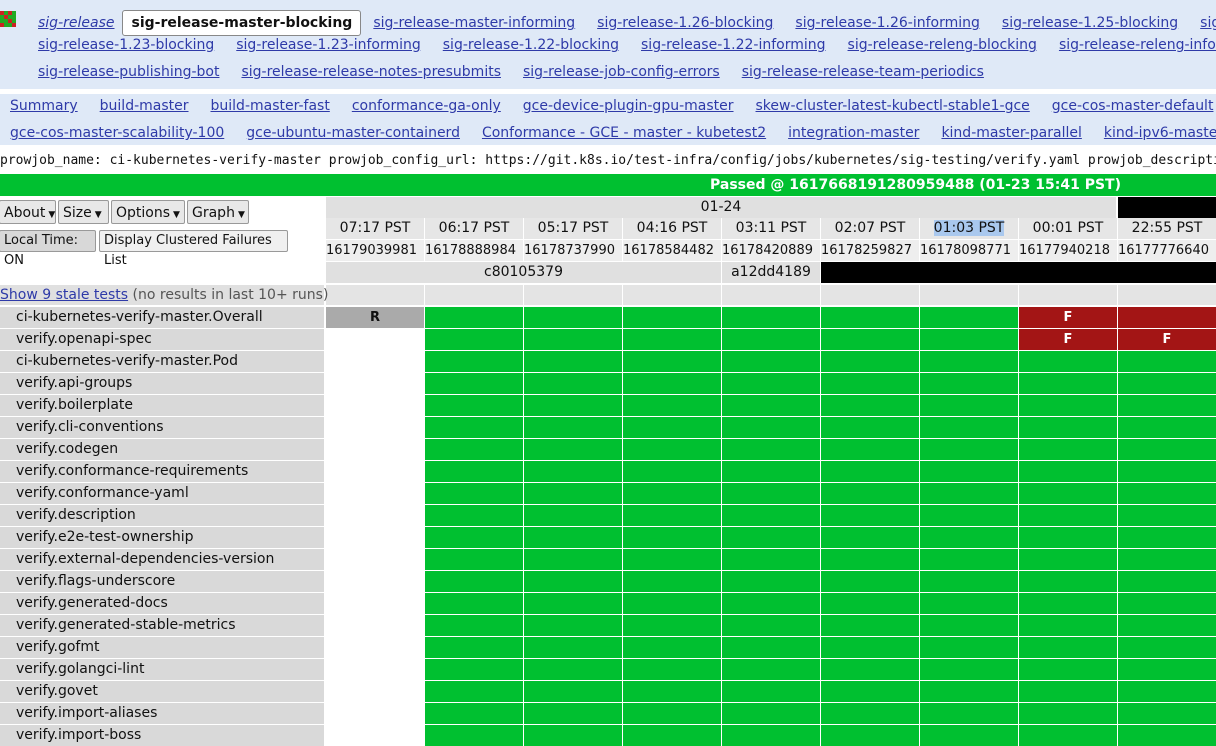 The width and height of the screenshot is (1216, 746). I want to click on nav-link-sig-release-release-notes-presubmits: sig-release-release-notes-presubmits, so click(371, 72).